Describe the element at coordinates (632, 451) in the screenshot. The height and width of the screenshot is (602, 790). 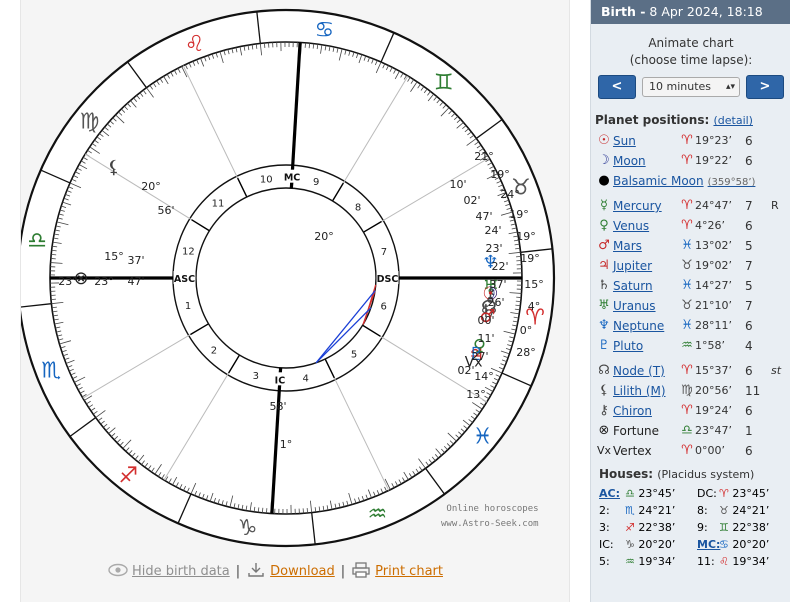
I see `planet-name-link: Vertex` at that location.